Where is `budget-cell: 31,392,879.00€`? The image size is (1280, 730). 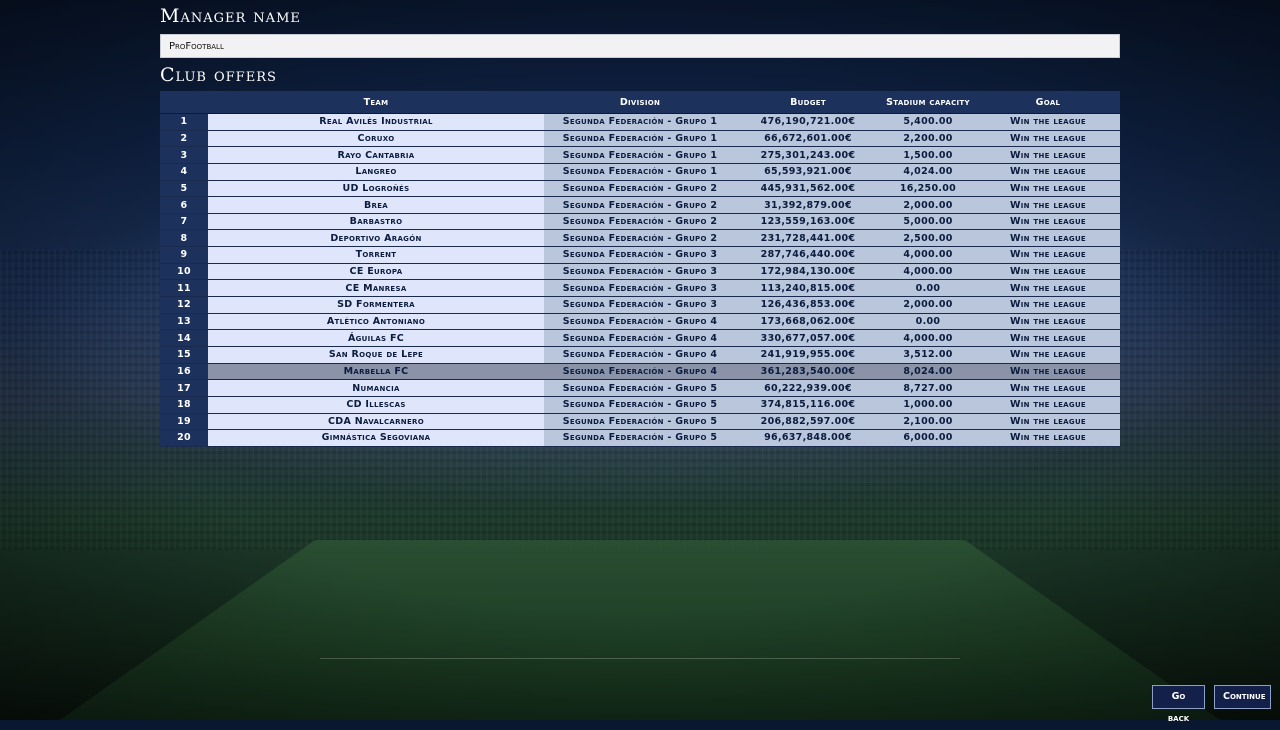 budget-cell: 31,392,879.00€ is located at coordinates (808, 205).